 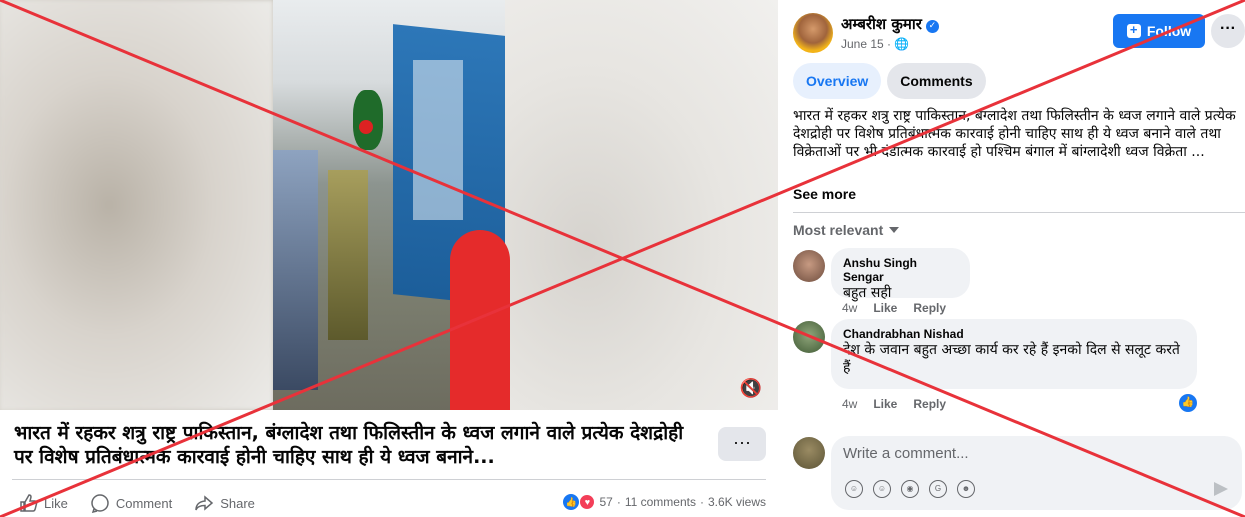 What do you see at coordinates (660, 502) in the screenshot?
I see `comment-count: 11 comments` at bounding box center [660, 502].